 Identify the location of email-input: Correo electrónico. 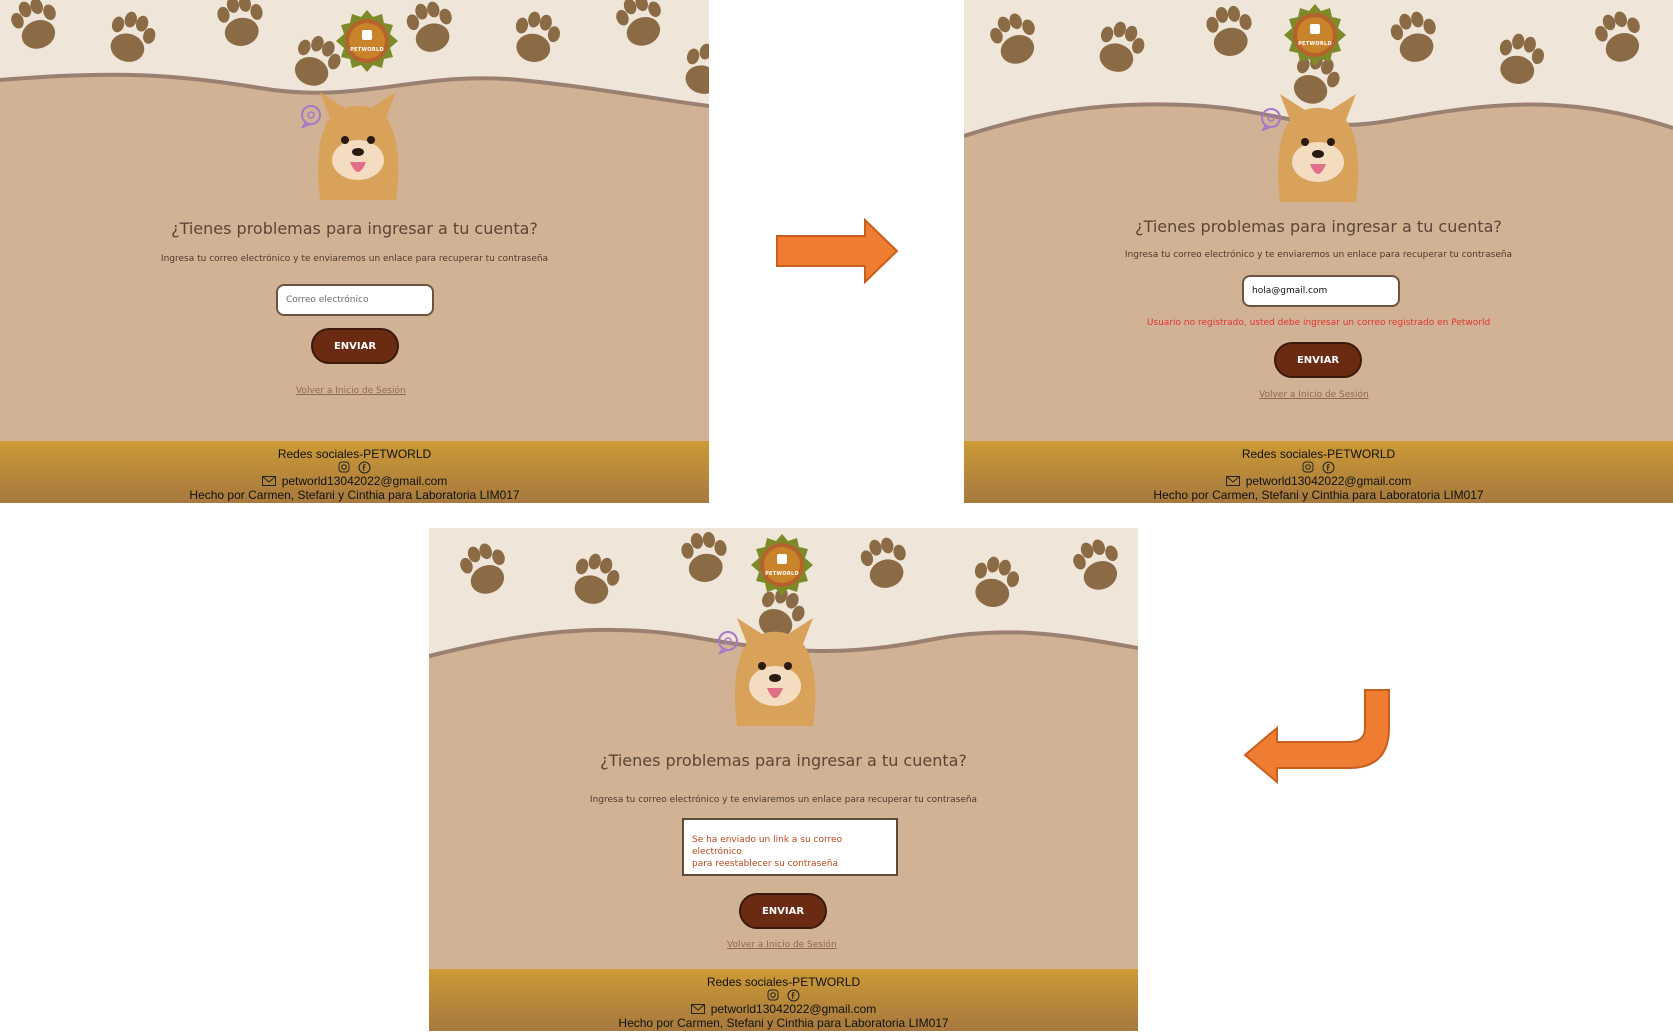
(355, 300).